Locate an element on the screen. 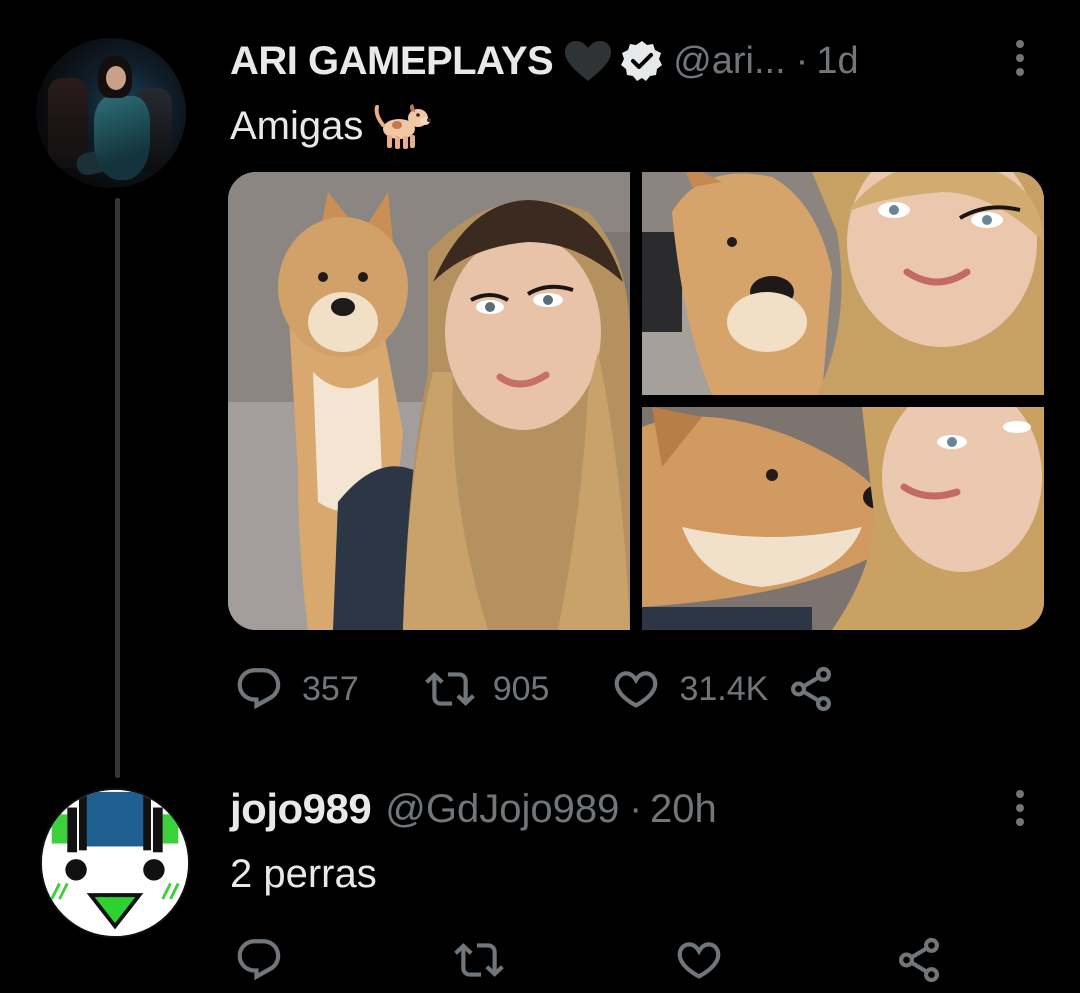  verified-badge-icon is located at coordinates (642, 61).